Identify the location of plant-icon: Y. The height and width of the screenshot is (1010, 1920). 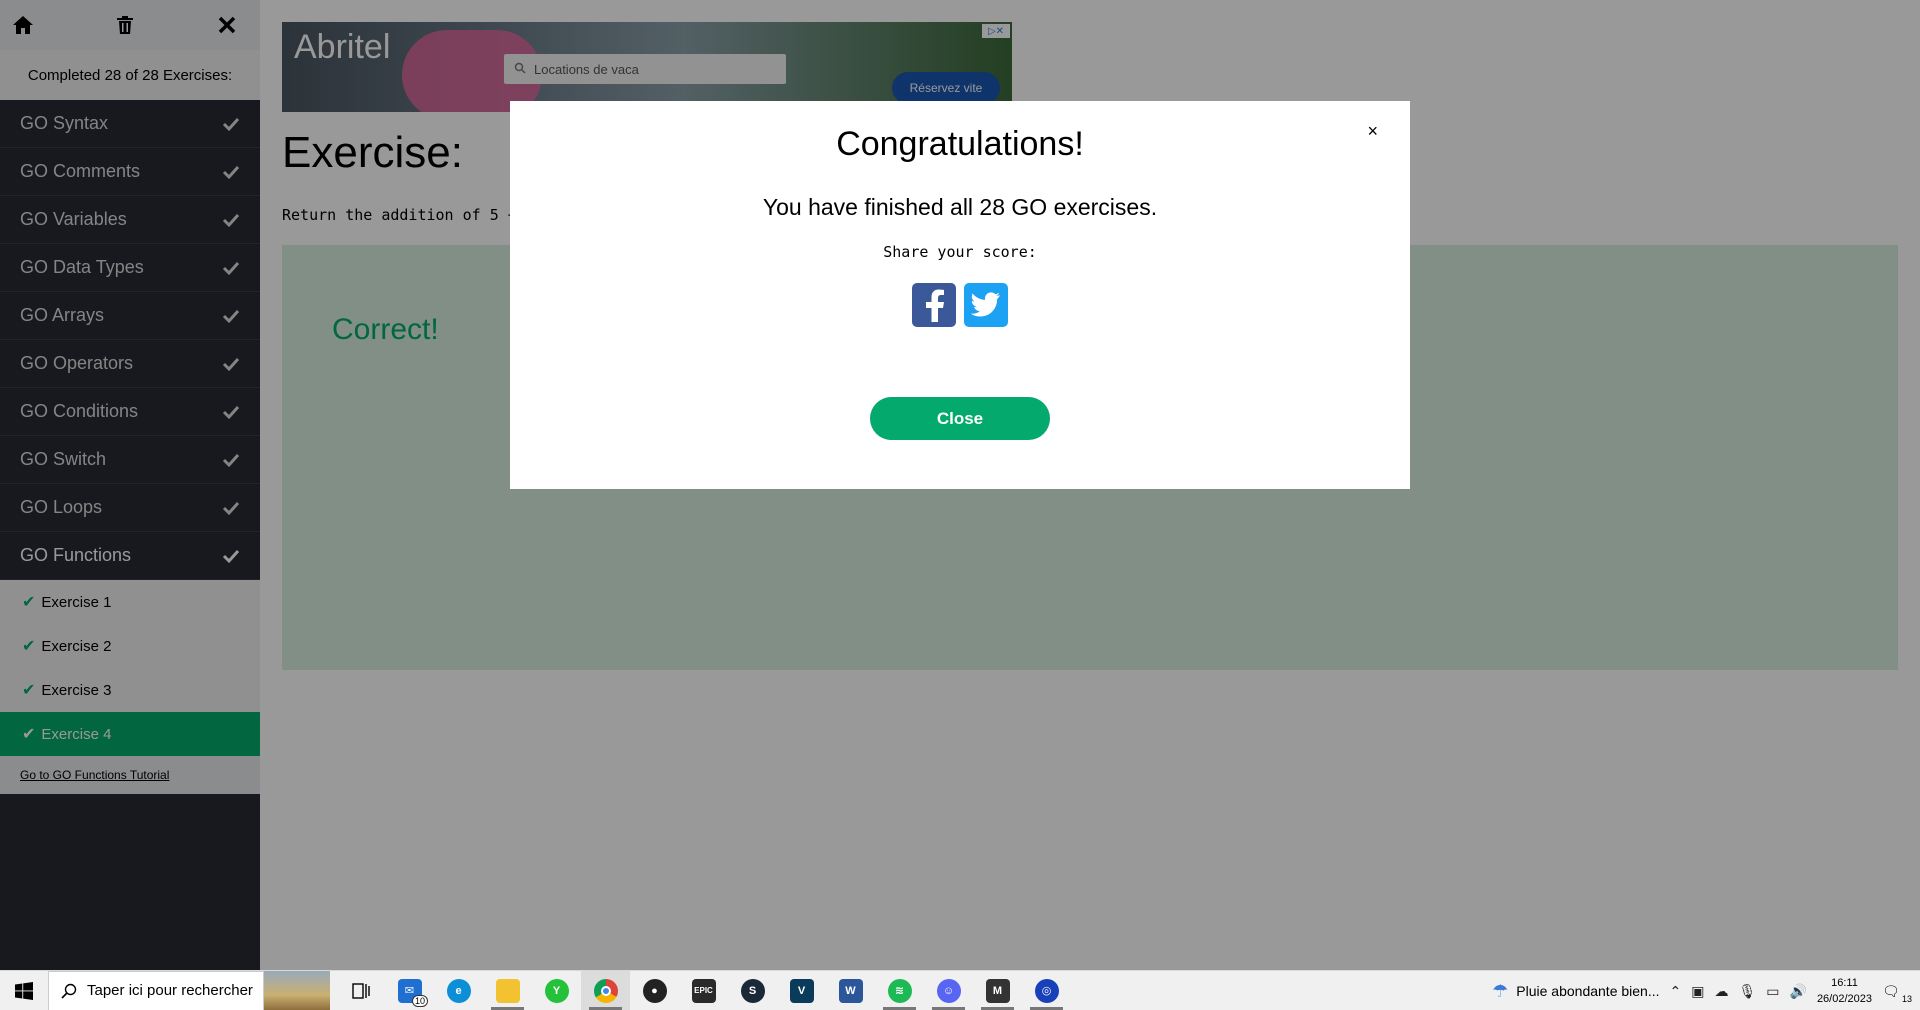
(556, 990).